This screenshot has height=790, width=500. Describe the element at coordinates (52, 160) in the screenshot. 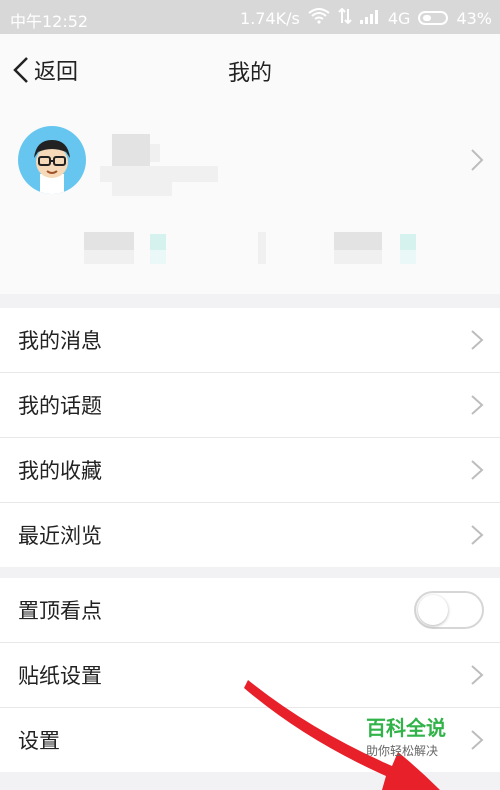

I see `avatar` at that location.